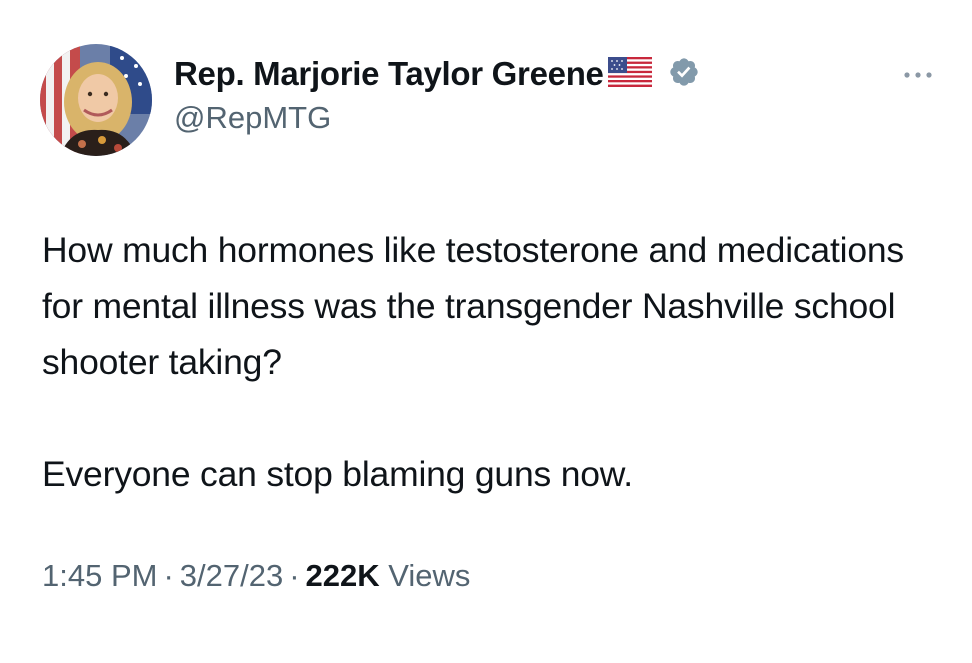 This screenshot has height=663, width=972. What do you see at coordinates (99, 575) in the screenshot?
I see `tweet-time: 1:45 PM` at bounding box center [99, 575].